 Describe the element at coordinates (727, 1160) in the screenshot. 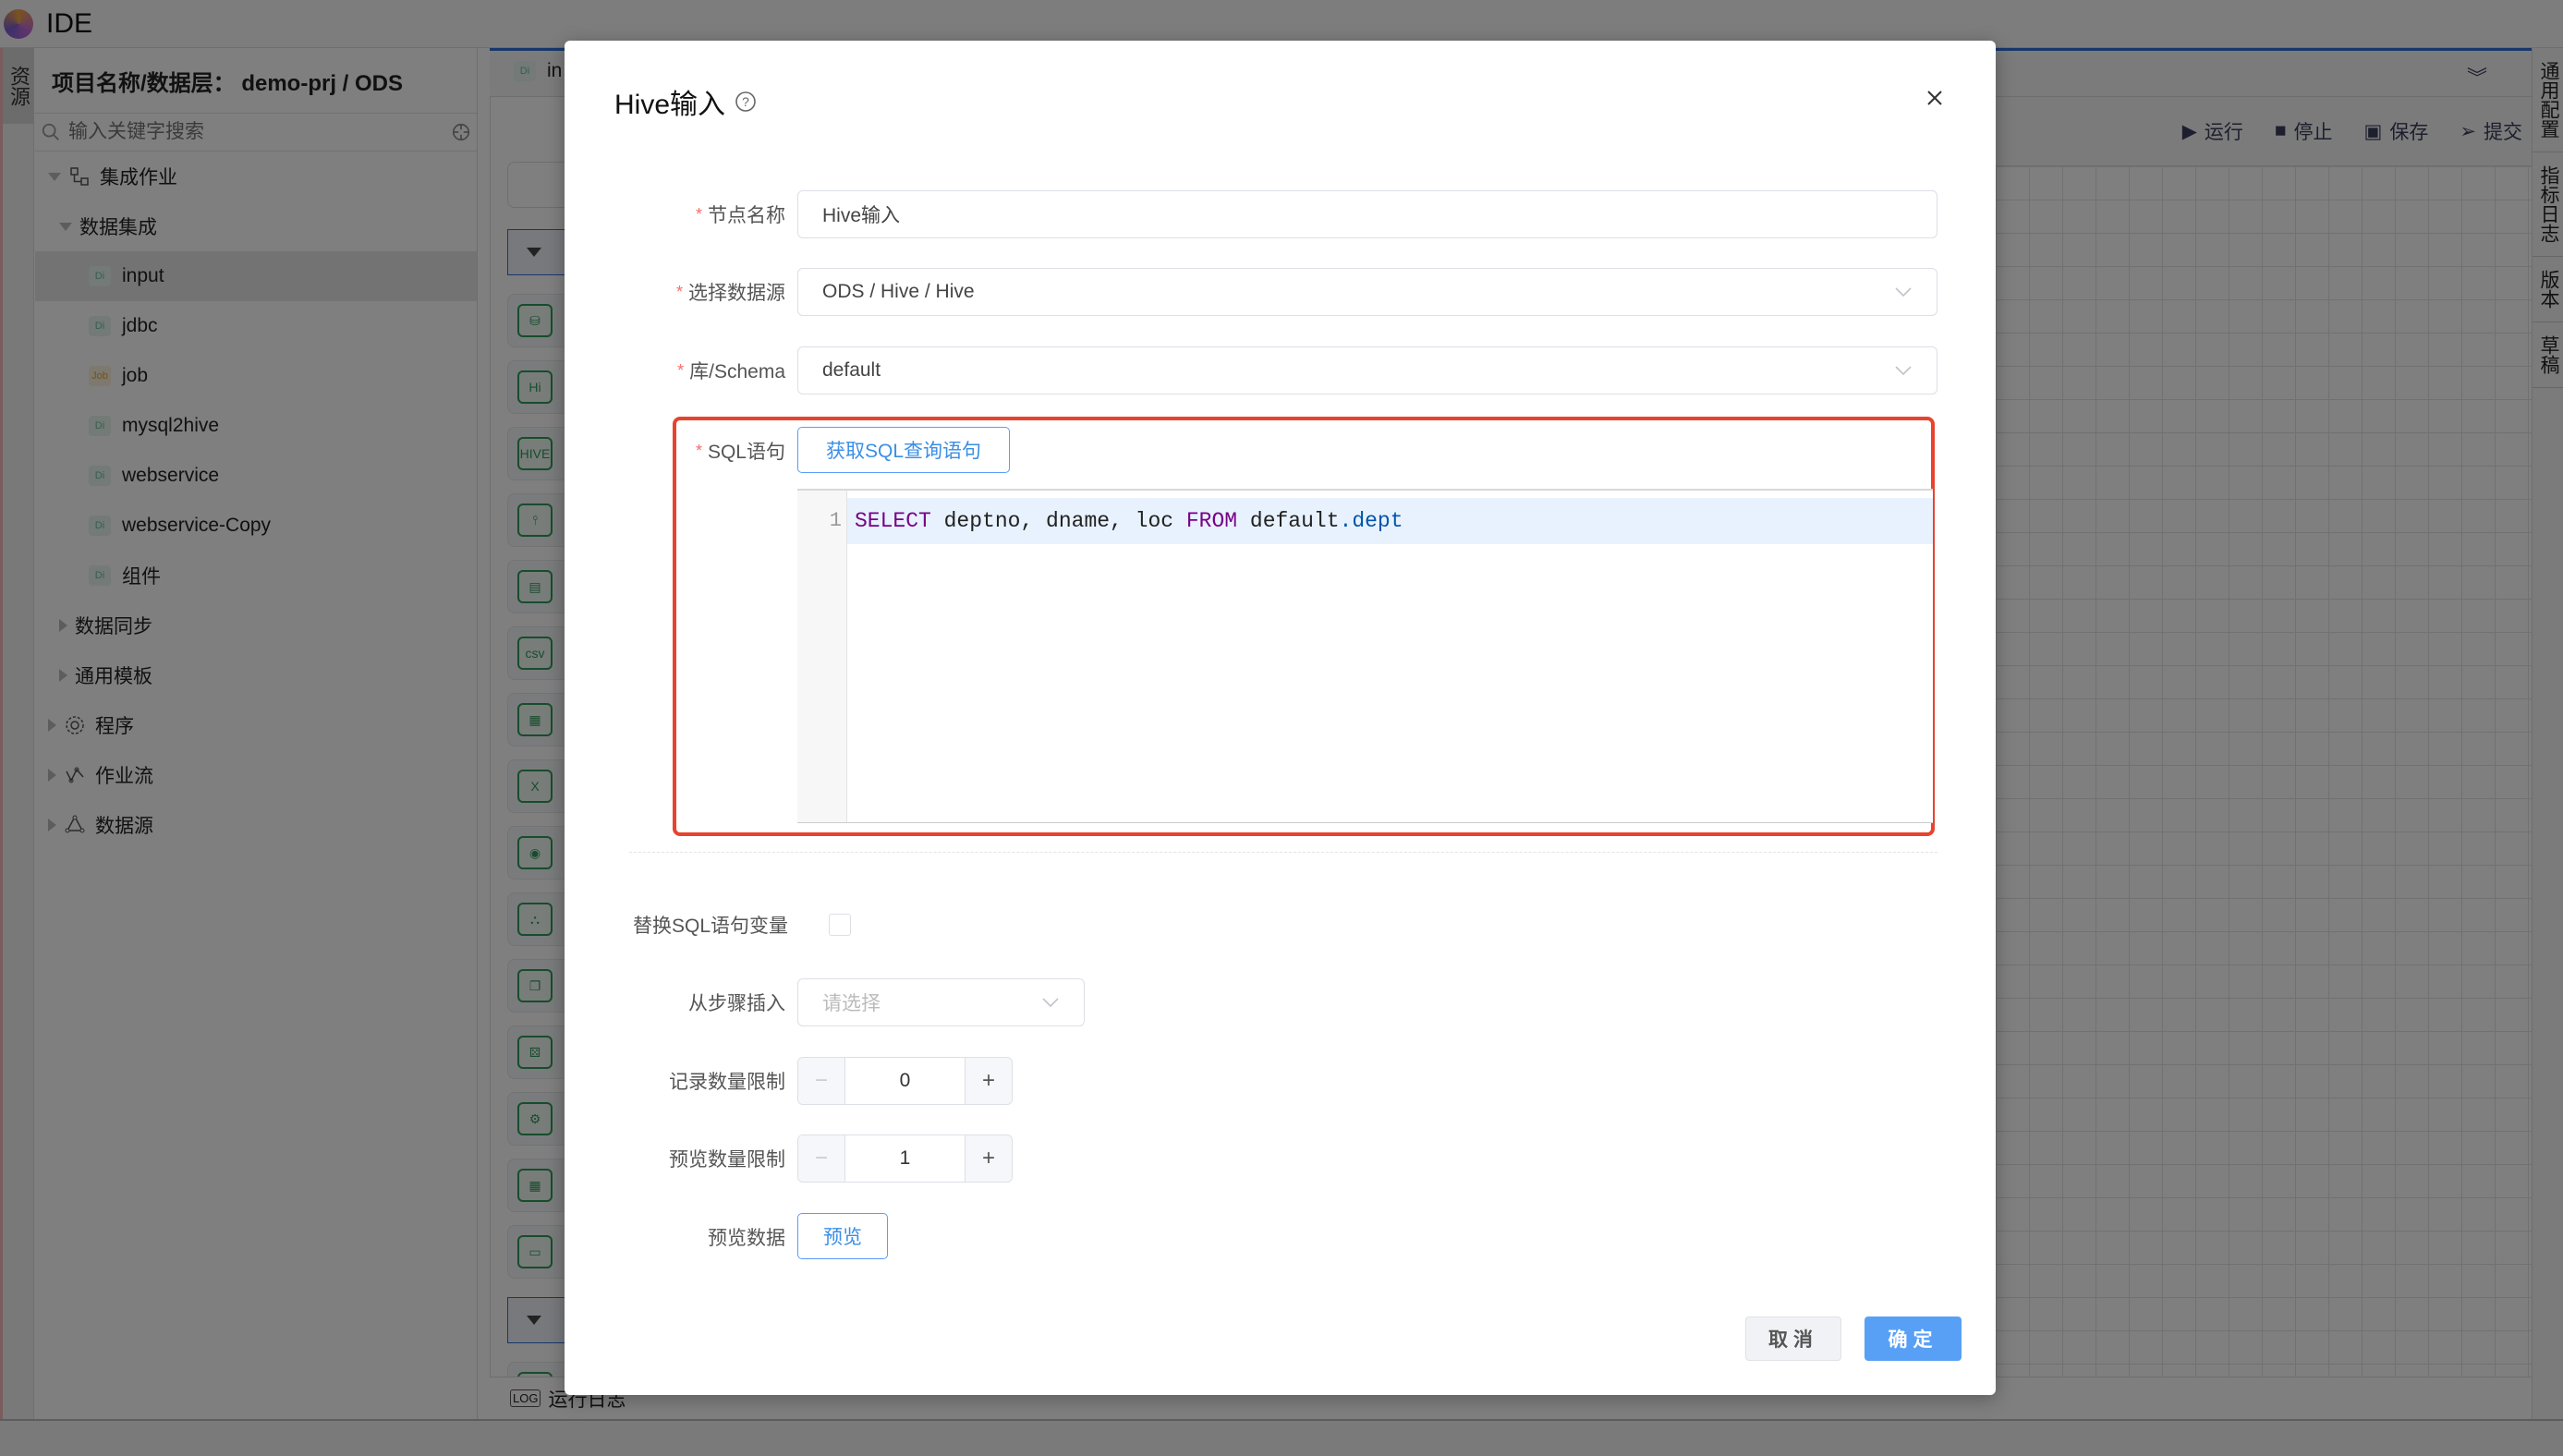

I see `preview-limit-label: 预览数量限制` at that location.